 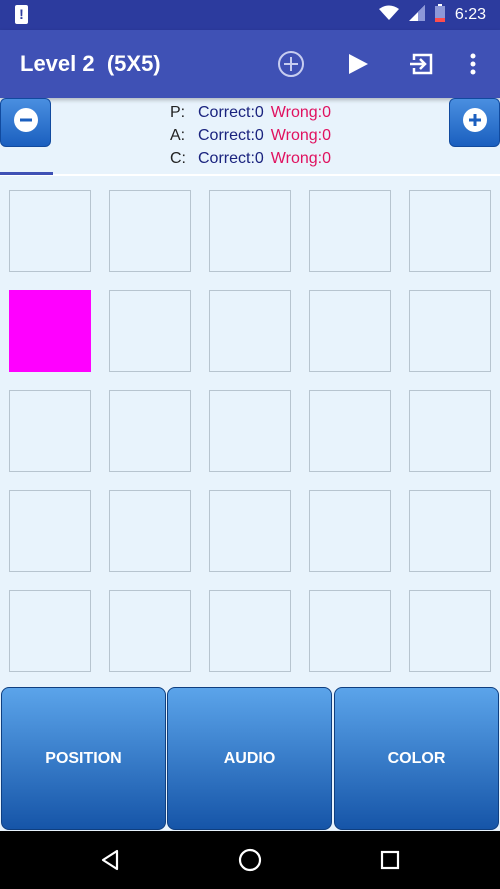 I want to click on divider, so click(x=250, y=175).